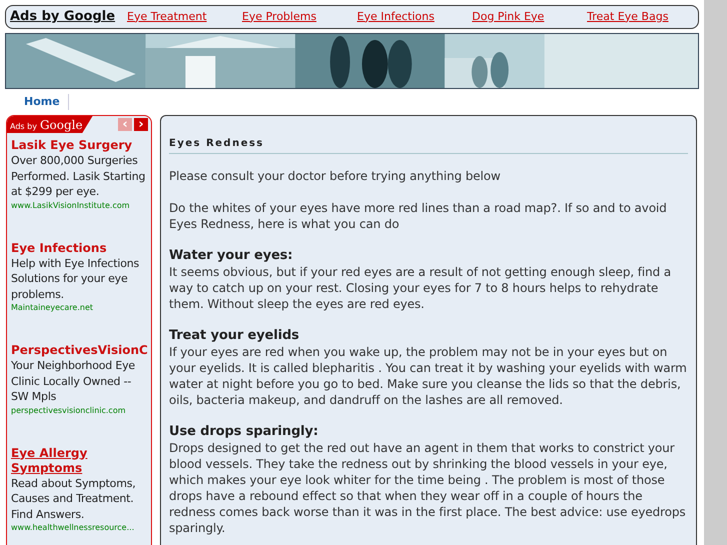 Image resolution: width=727 pixels, height=545 pixels. Describe the element at coordinates (79, 350) in the screenshot. I see `ad-title-link: PerspectivesVisionC` at that location.